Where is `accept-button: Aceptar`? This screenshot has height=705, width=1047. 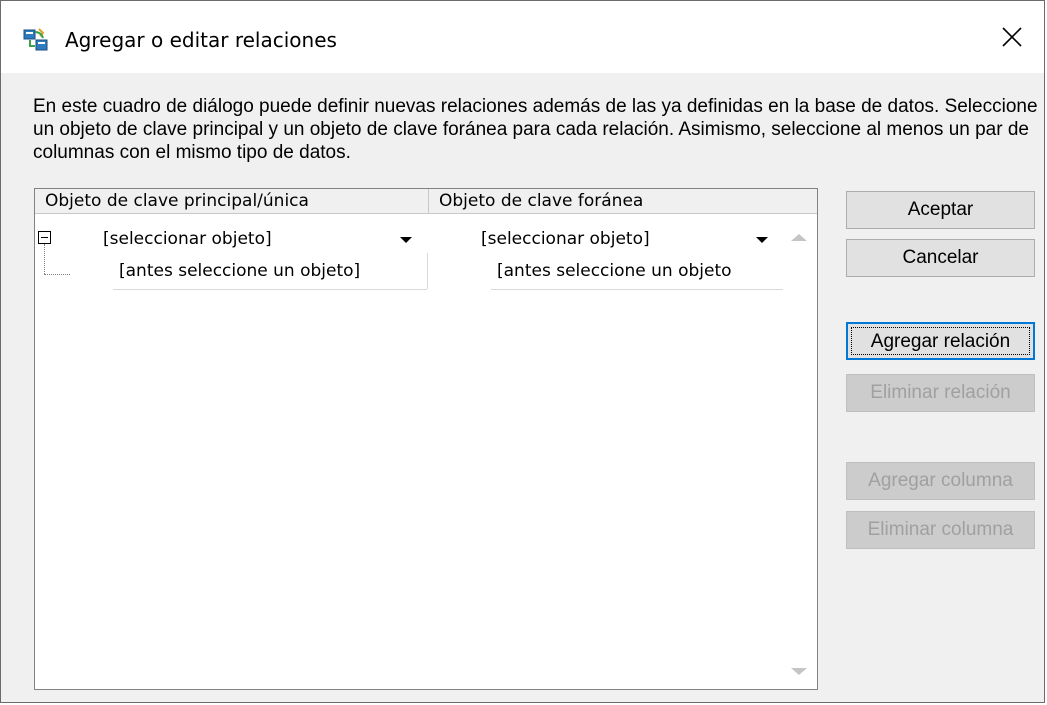 accept-button: Aceptar is located at coordinates (940, 210).